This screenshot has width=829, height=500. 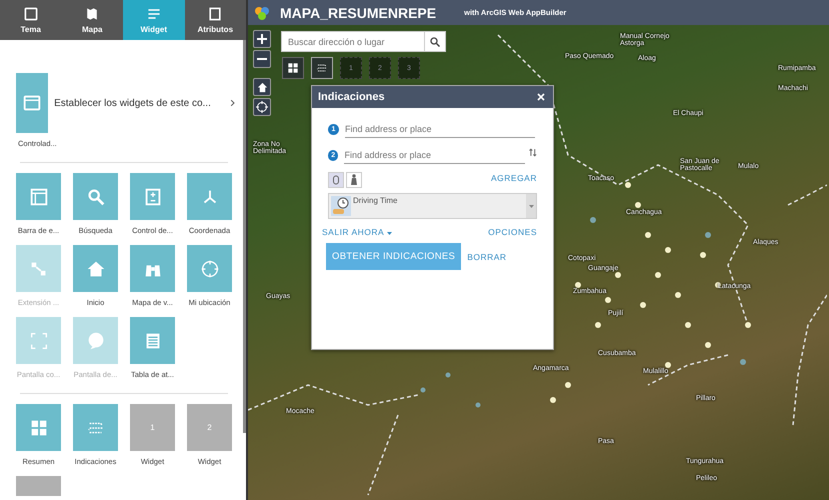 I want to click on person-icon, so click(x=354, y=180).